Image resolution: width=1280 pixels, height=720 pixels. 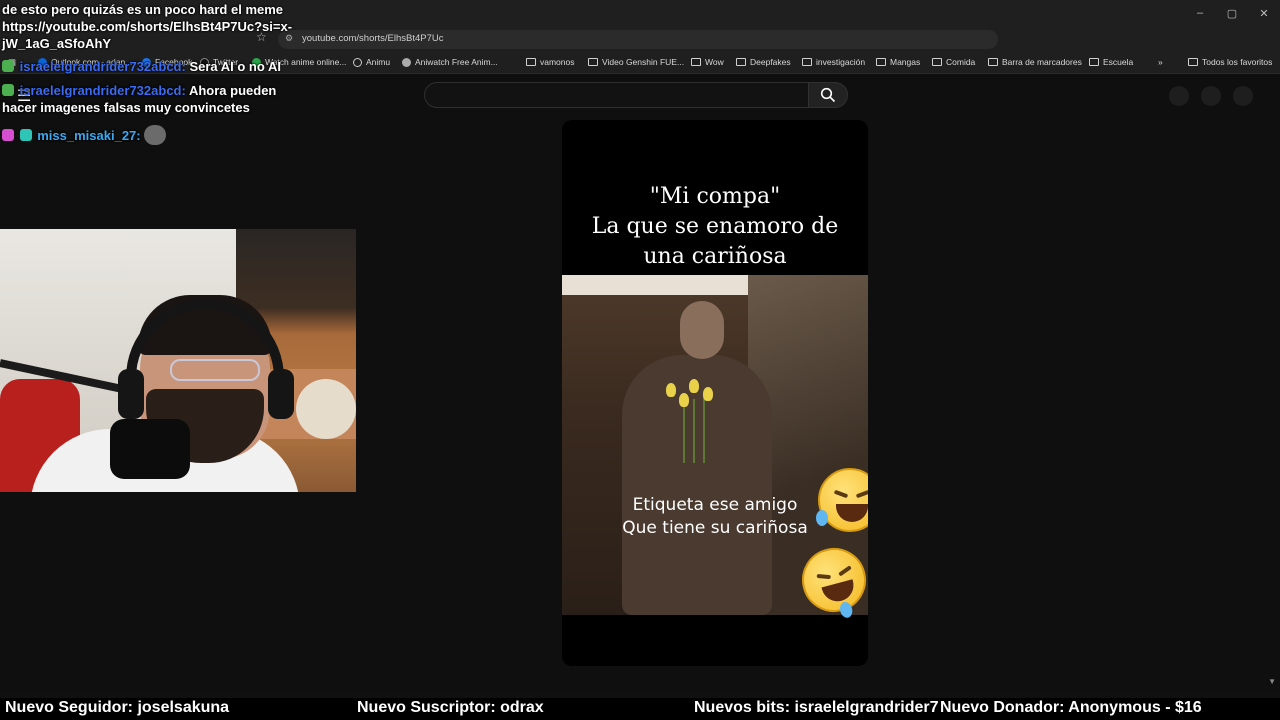 I want to click on chat-message: hacer imagenes falsas muy convincetes, so click(x=126, y=107).